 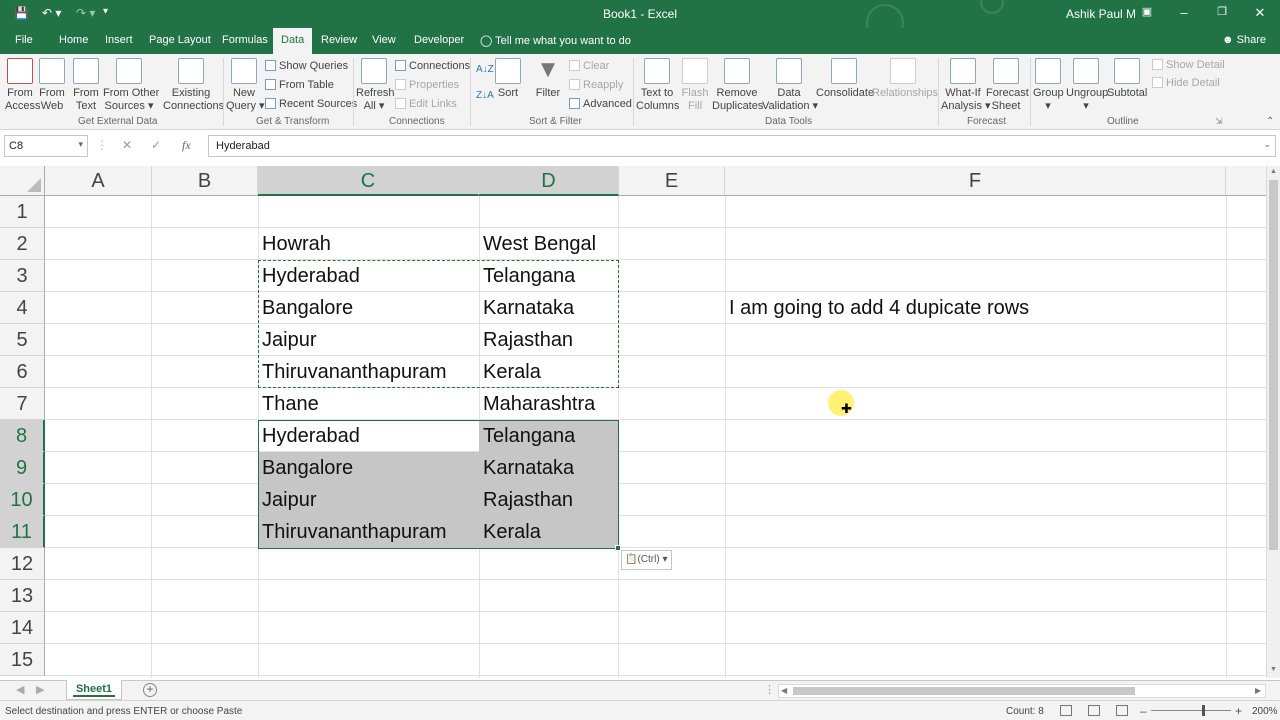 I want to click on show-detail-button: Show Detail, so click(x=1188, y=65).